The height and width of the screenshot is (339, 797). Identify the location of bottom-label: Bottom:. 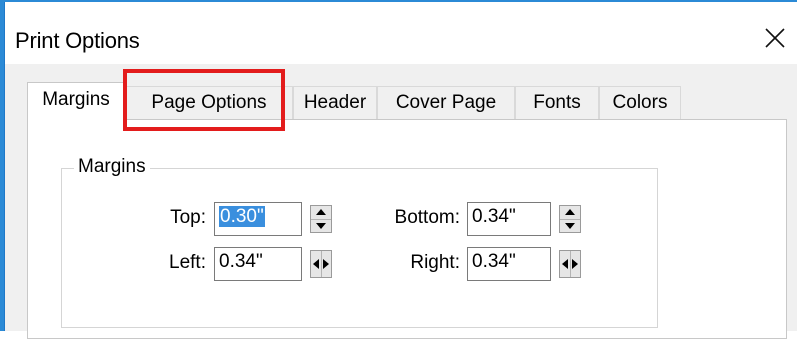
(427, 217).